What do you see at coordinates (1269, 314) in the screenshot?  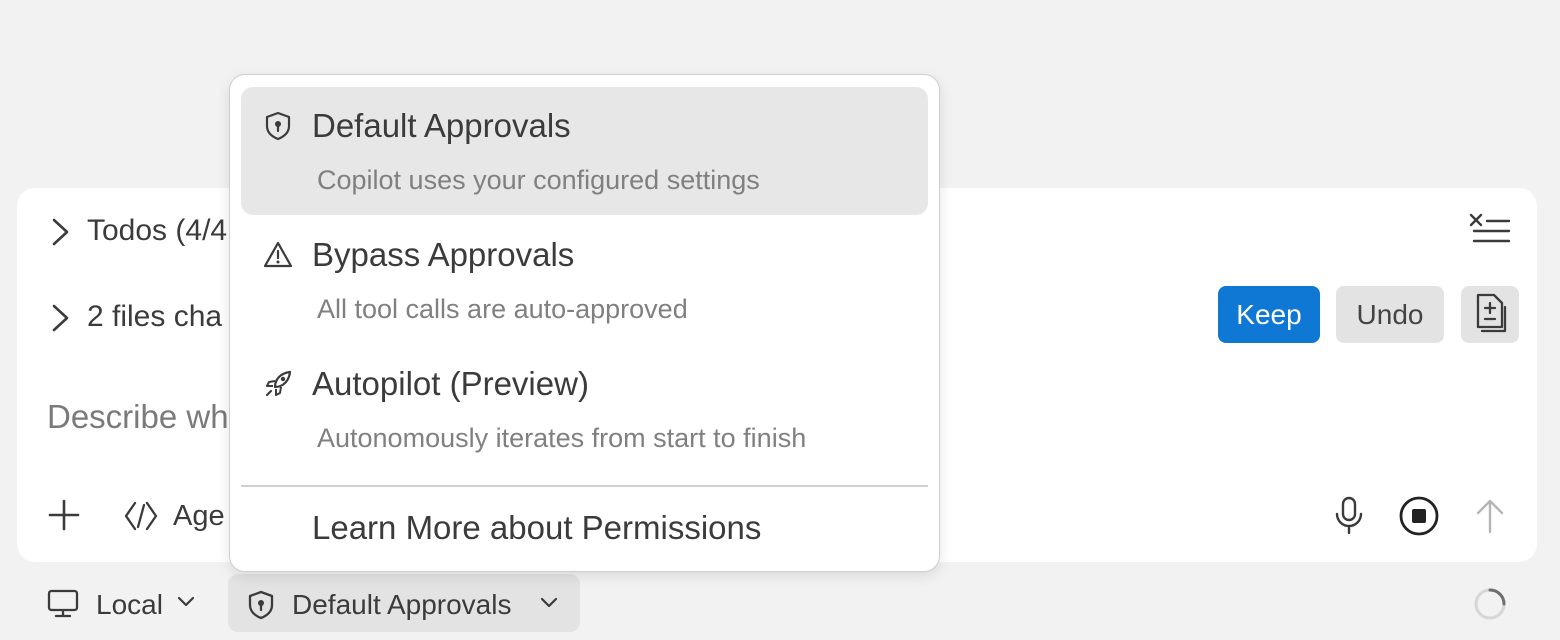 I see `keep-button: Keep` at bounding box center [1269, 314].